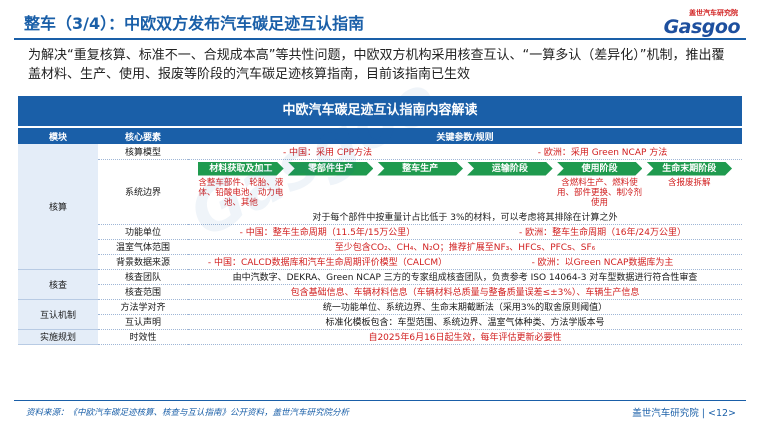 The height and width of the screenshot is (427, 760). Describe the element at coordinates (602, 263) in the screenshot. I see `eu-rule: - 欧洲：以Green NCAP数据库为主` at that location.